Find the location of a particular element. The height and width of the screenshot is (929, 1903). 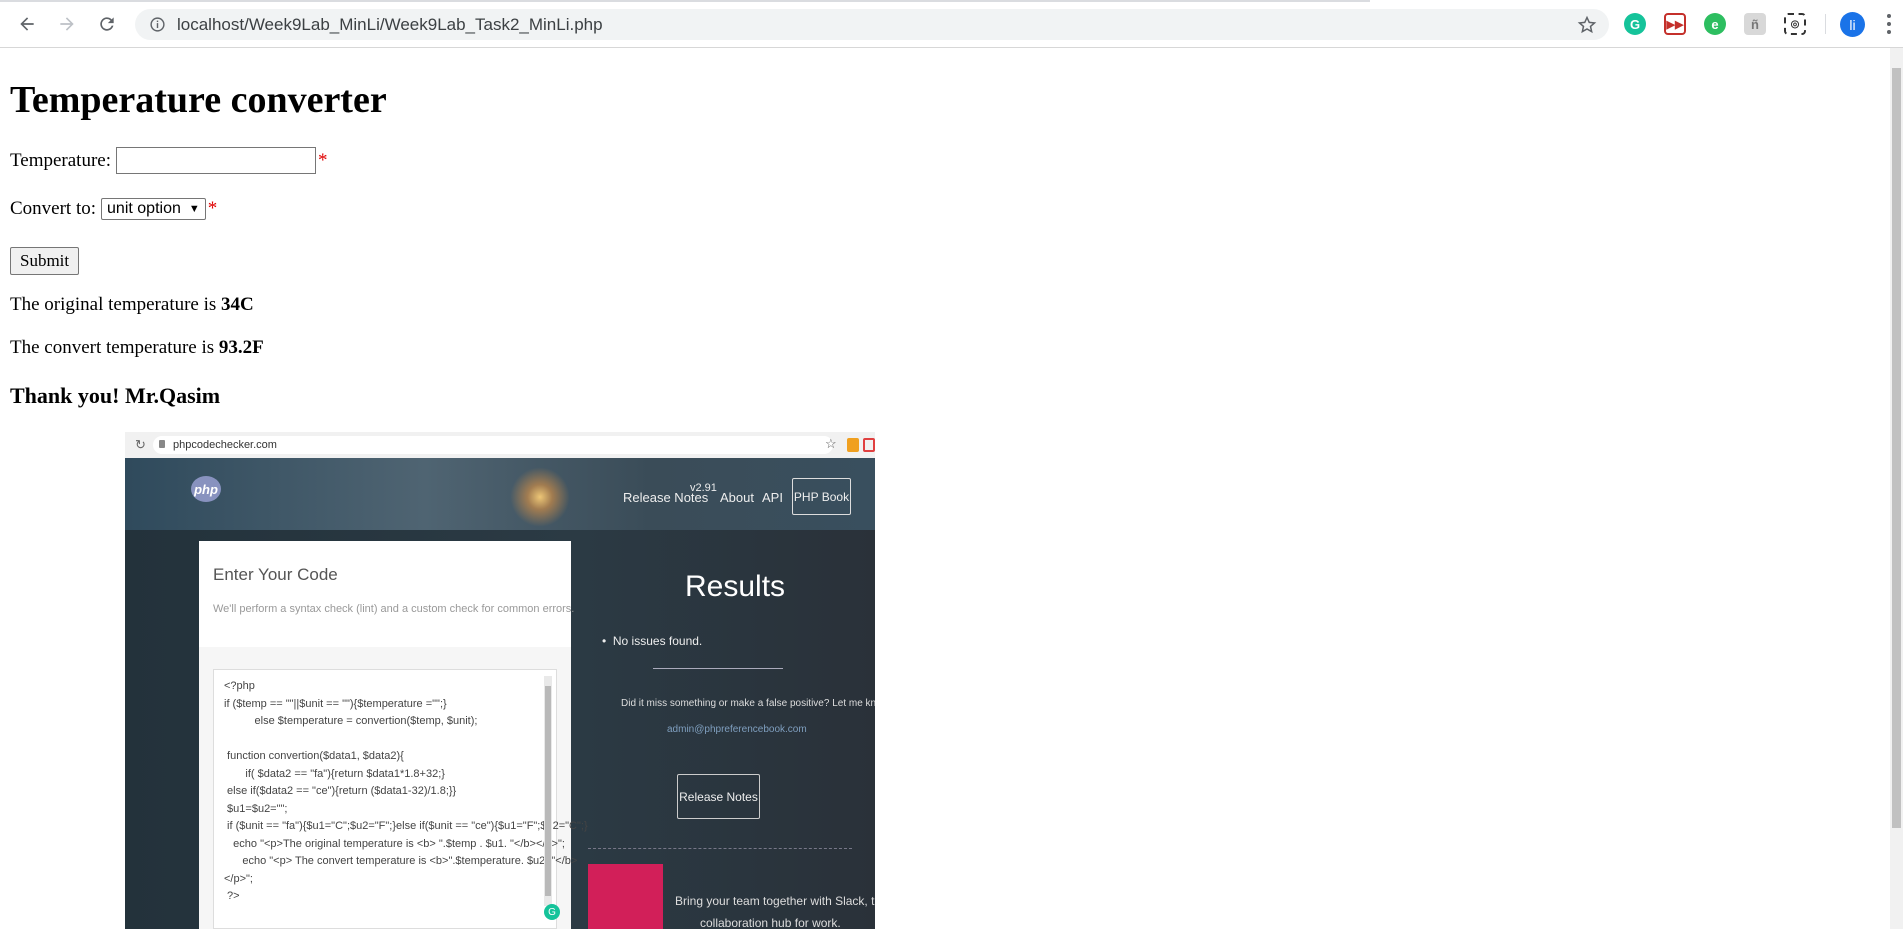

original-temperature-text: The original temperature is 34C is located at coordinates (132, 305).